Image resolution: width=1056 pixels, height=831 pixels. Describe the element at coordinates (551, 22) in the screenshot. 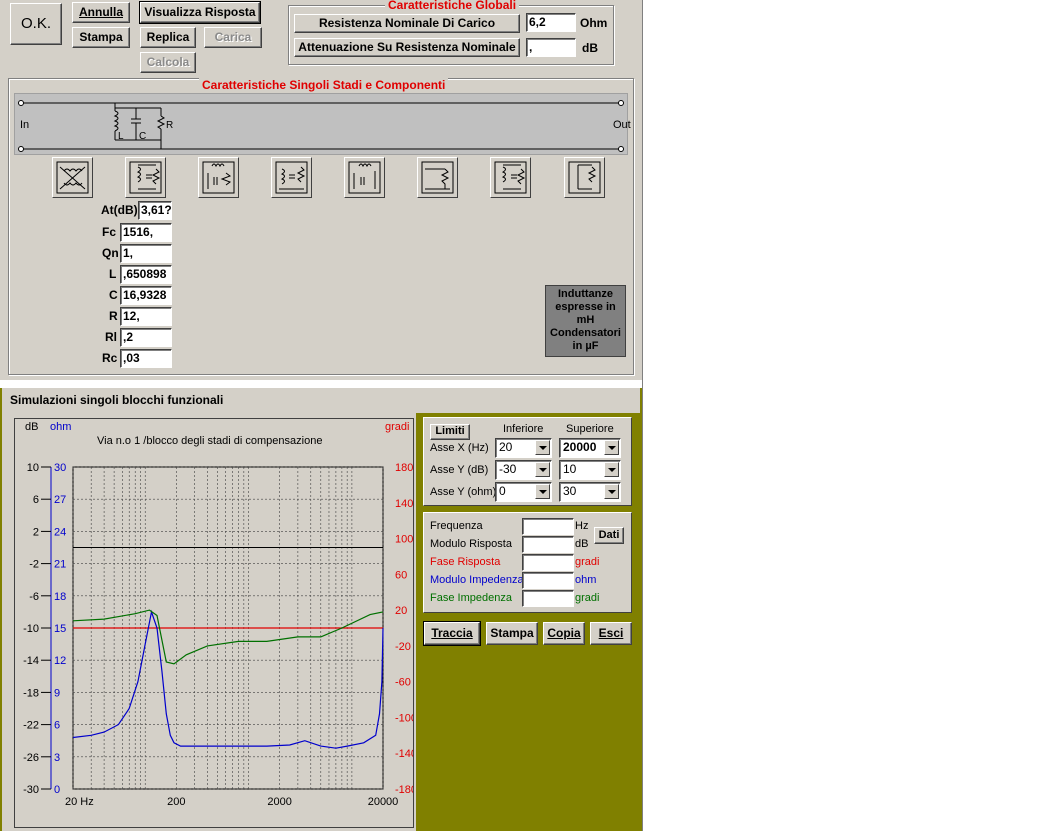

I see `resistenza-nominale-field: 6,2` at that location.